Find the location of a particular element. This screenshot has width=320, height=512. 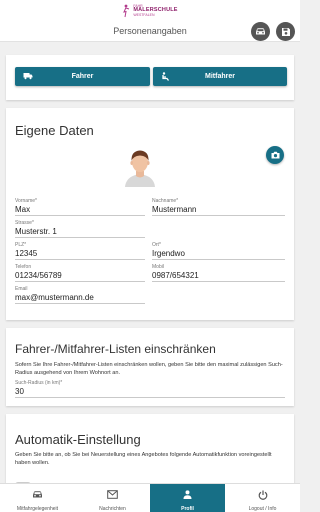

nachname-field: Nachname* Mustermann is located at coordinates (218, 207).